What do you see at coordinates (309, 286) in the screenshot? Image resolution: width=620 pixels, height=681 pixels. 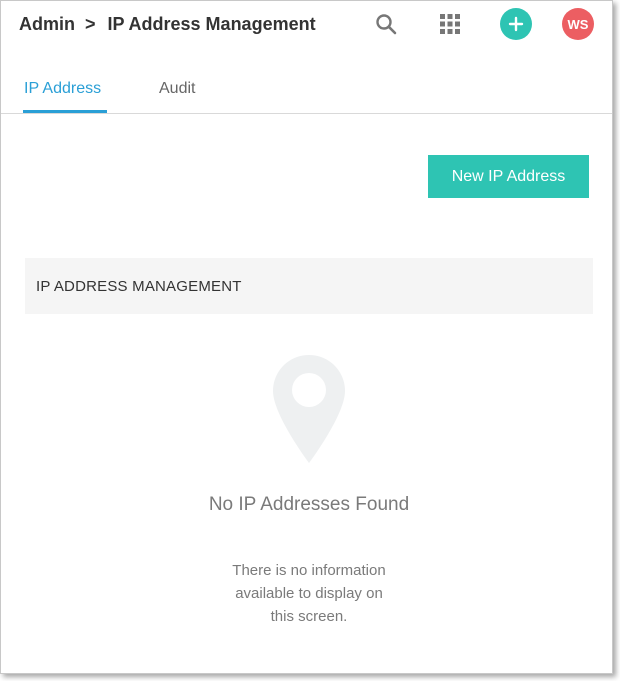 I see `section-title: IP ADDRESS MANAGEMENT` at bounding box center [309, 286].